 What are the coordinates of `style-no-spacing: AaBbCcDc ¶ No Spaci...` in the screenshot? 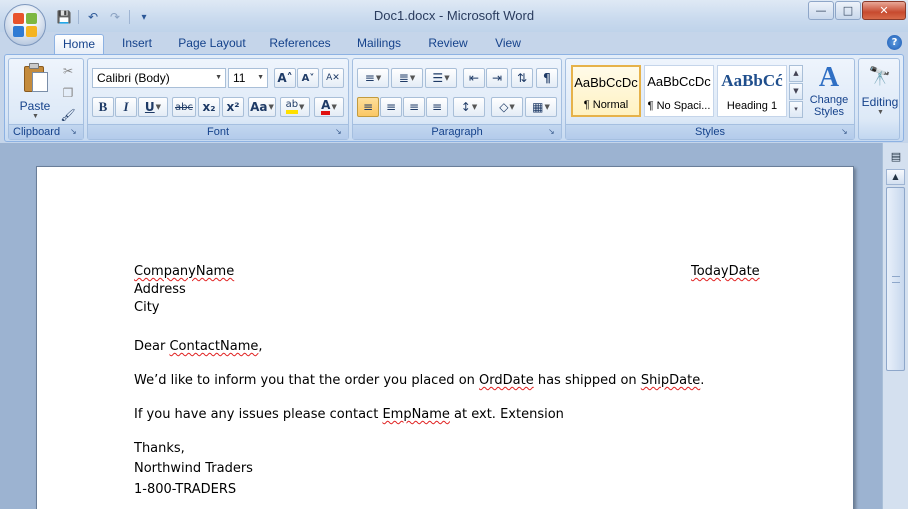 It's located at (679, 91).